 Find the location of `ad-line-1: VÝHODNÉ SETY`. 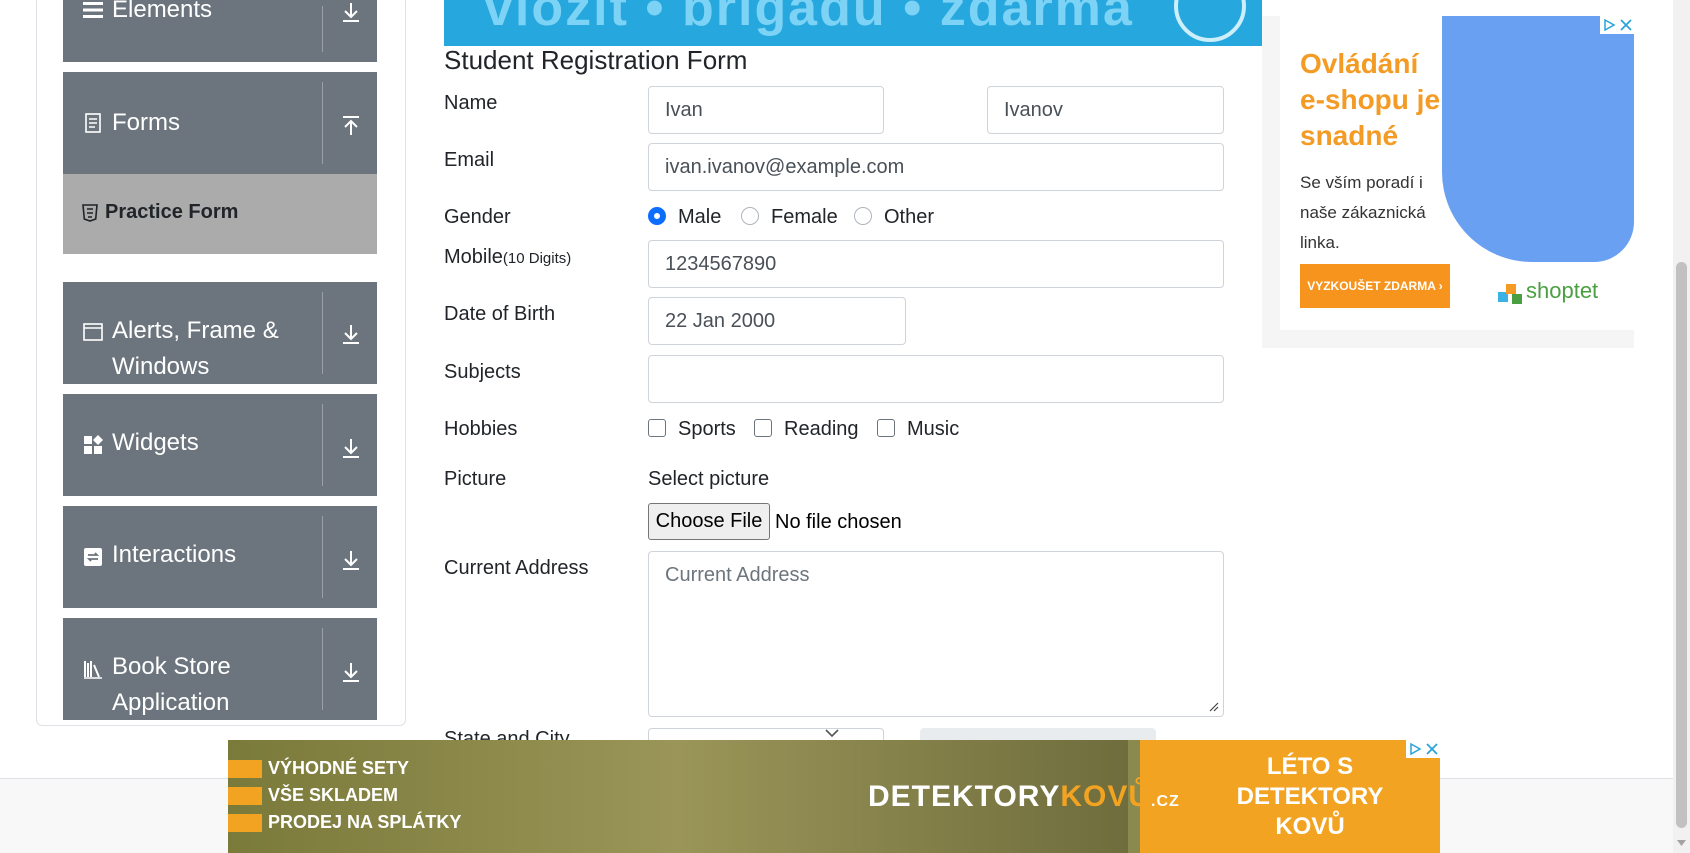

ad-line-1: VÝHODNÉ SETY is located at coordinates (339, 768).